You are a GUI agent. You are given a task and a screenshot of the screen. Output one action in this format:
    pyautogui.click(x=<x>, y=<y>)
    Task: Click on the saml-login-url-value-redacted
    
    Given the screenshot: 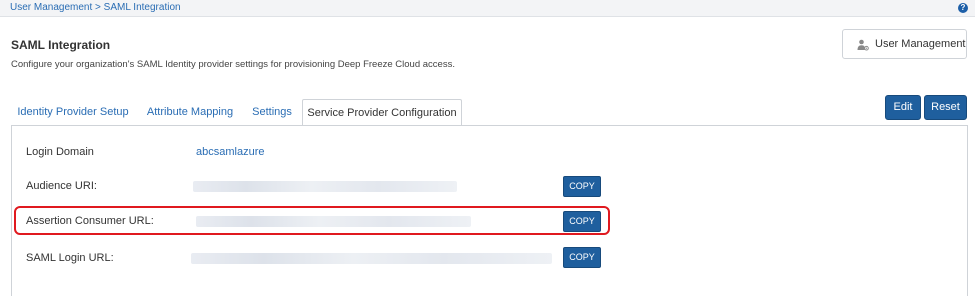 What is the action you would take?
    pyautogui.click(x=371, y=258)
    